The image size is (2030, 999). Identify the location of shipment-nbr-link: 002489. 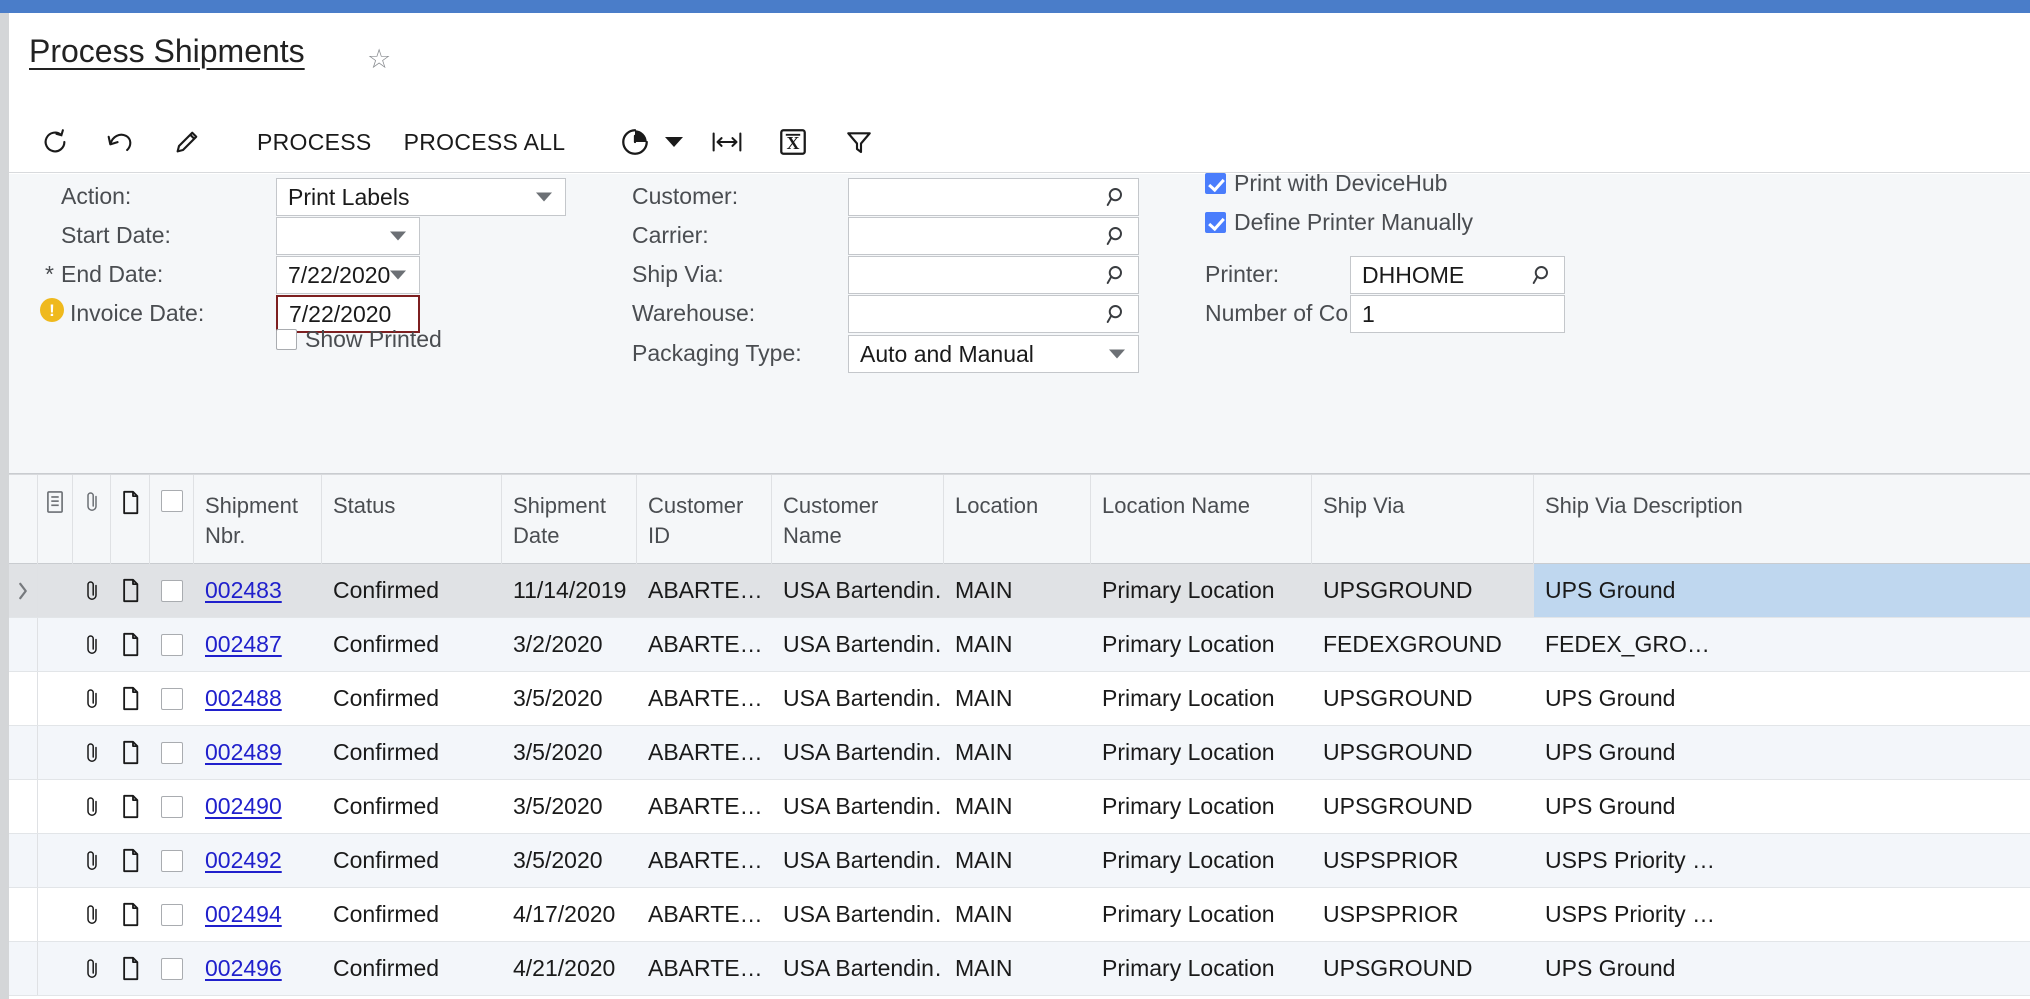
(243, 752).